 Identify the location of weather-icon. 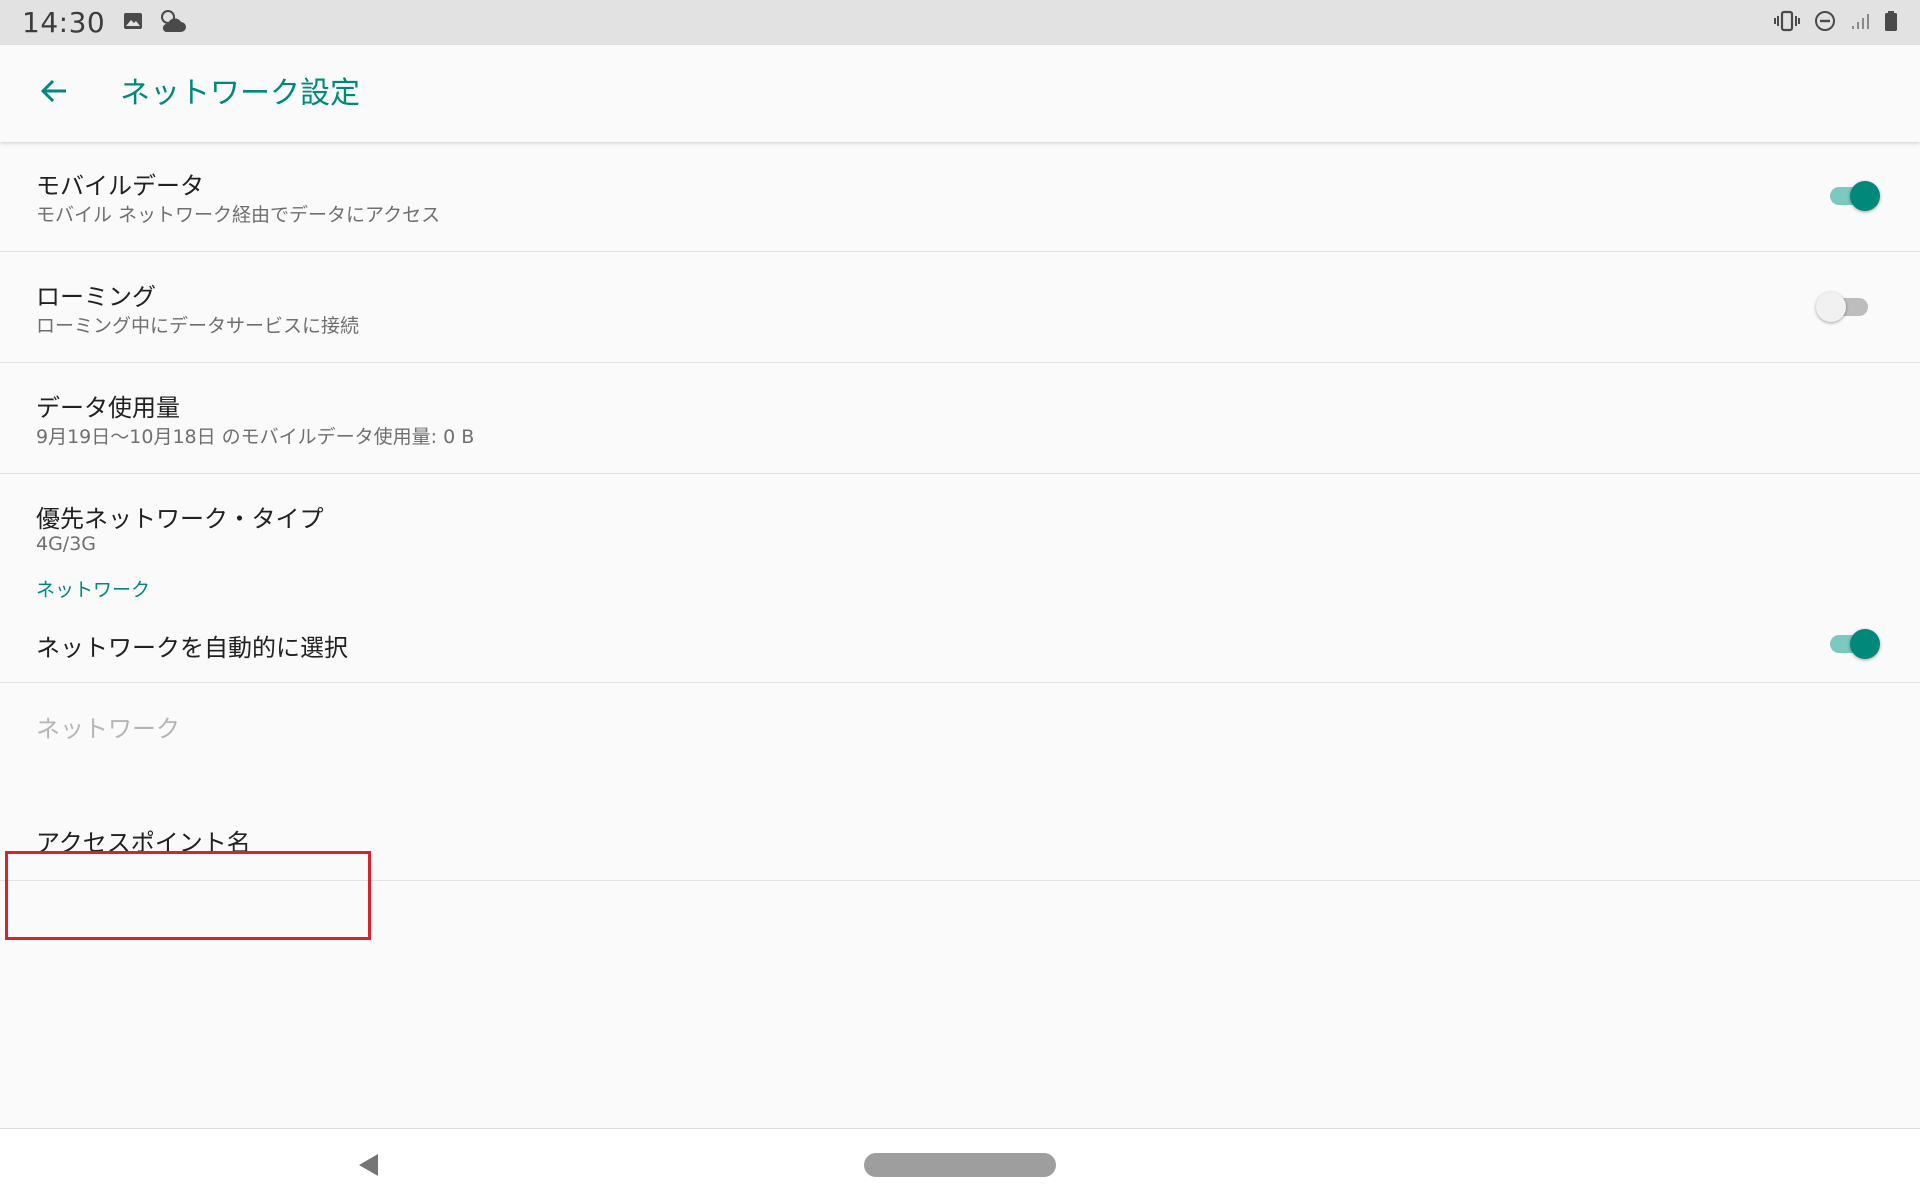
(172, 23).